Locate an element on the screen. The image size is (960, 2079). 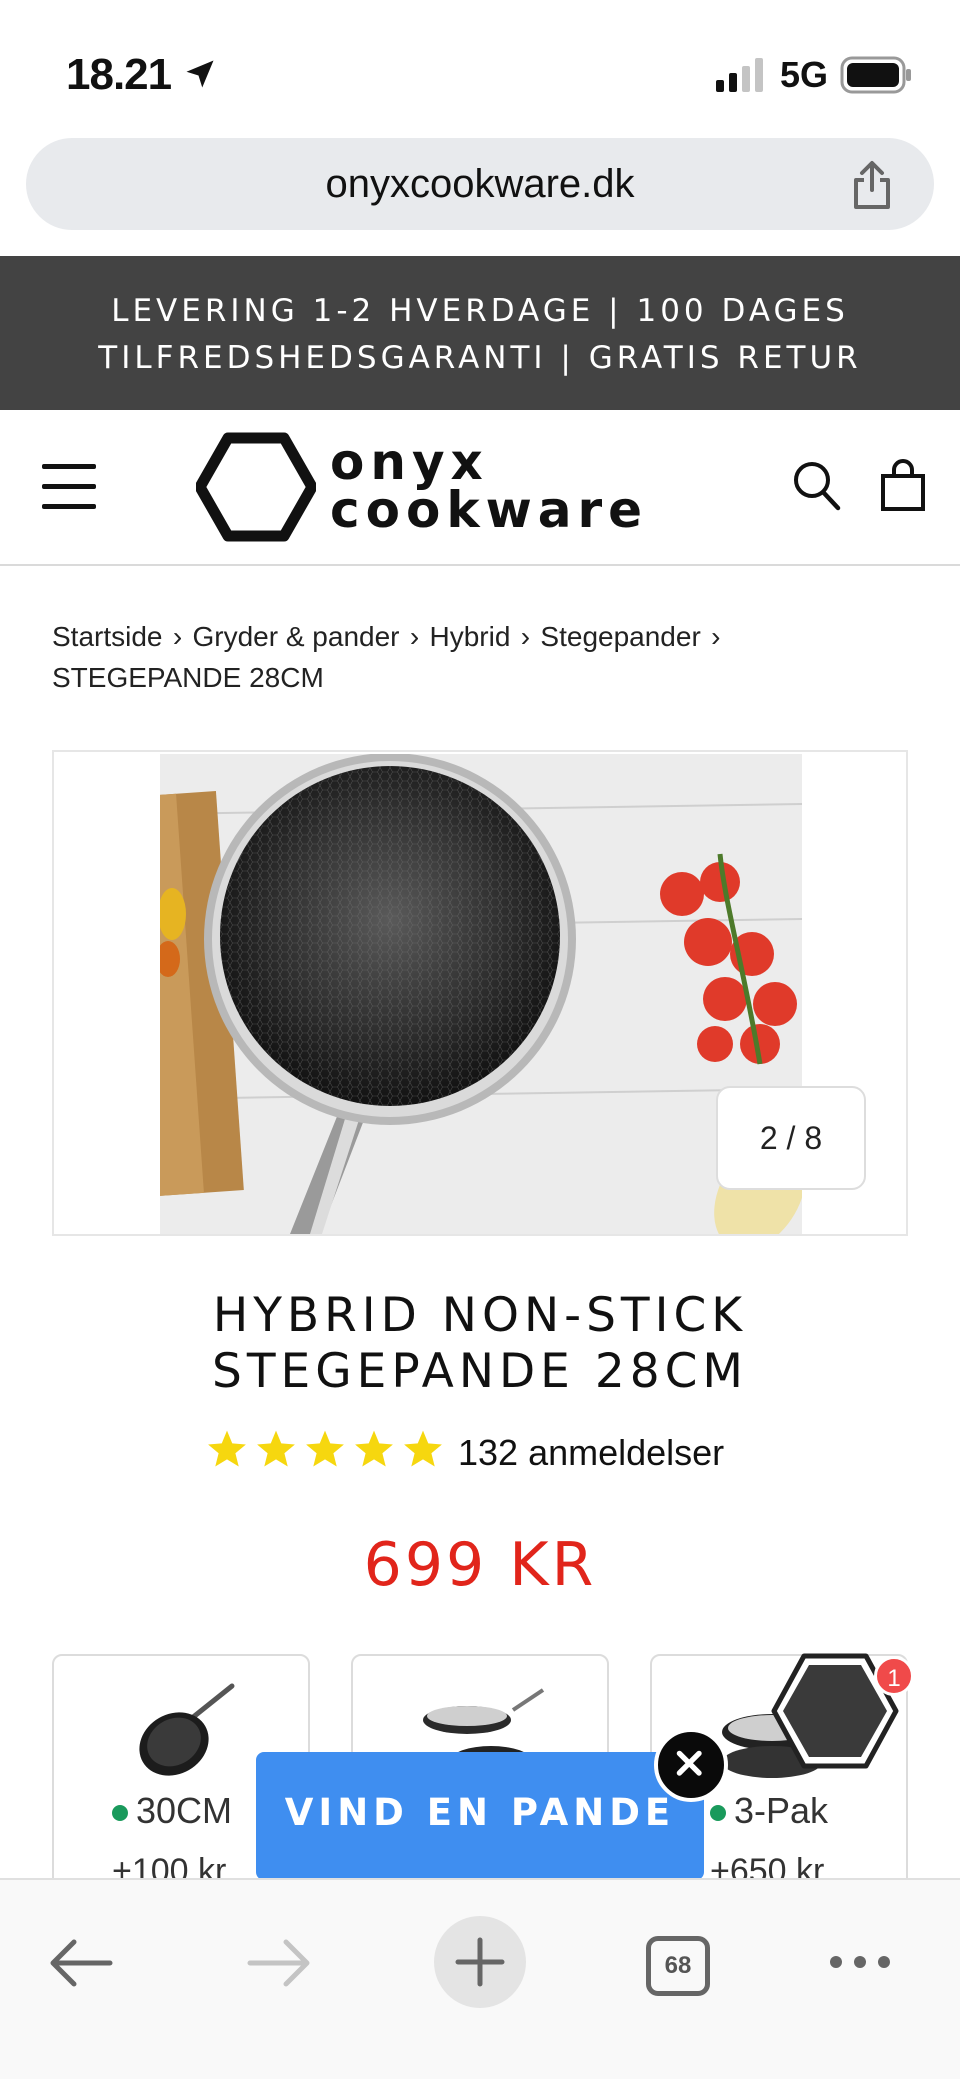
signal-icon is located at coordinates (739, 75).